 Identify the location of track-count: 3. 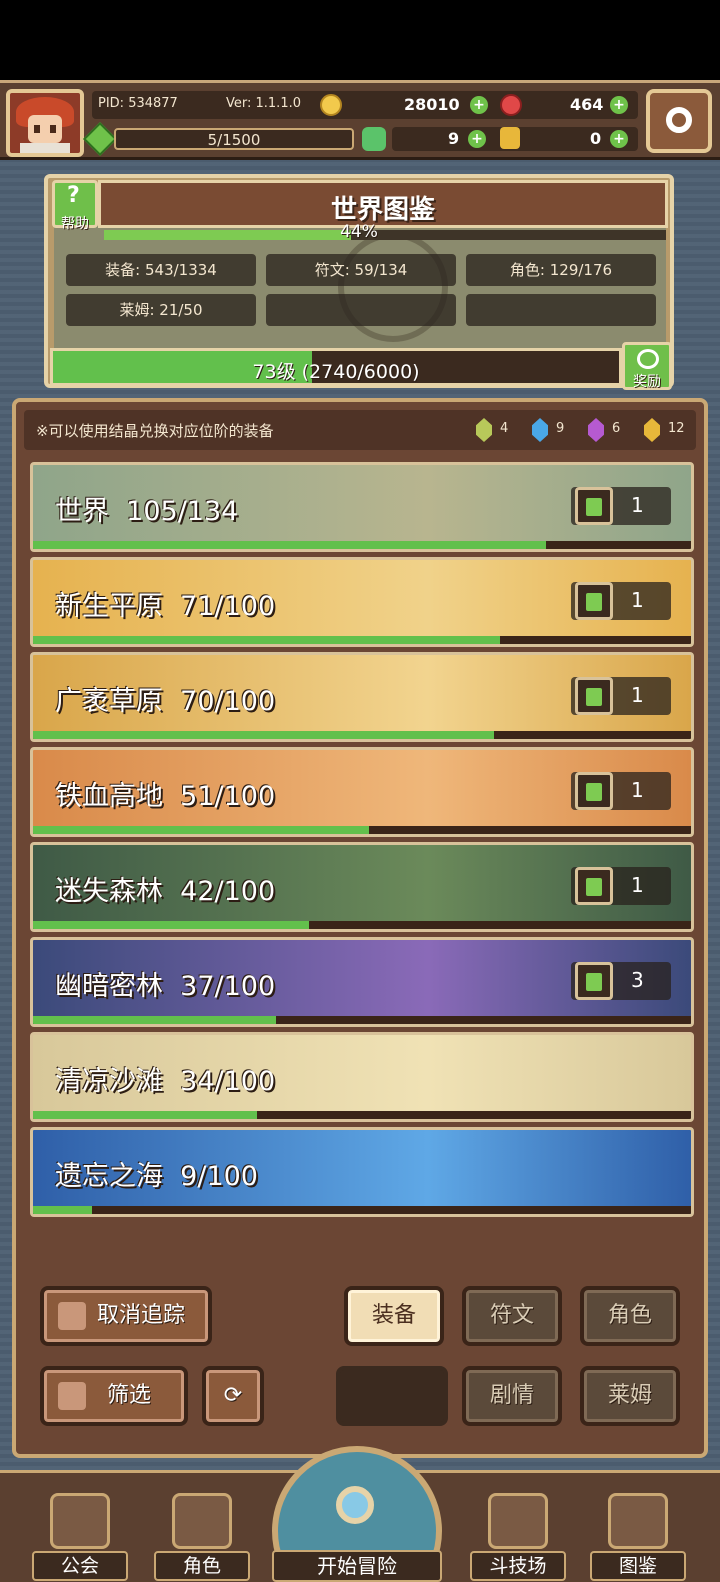
(637, 980).